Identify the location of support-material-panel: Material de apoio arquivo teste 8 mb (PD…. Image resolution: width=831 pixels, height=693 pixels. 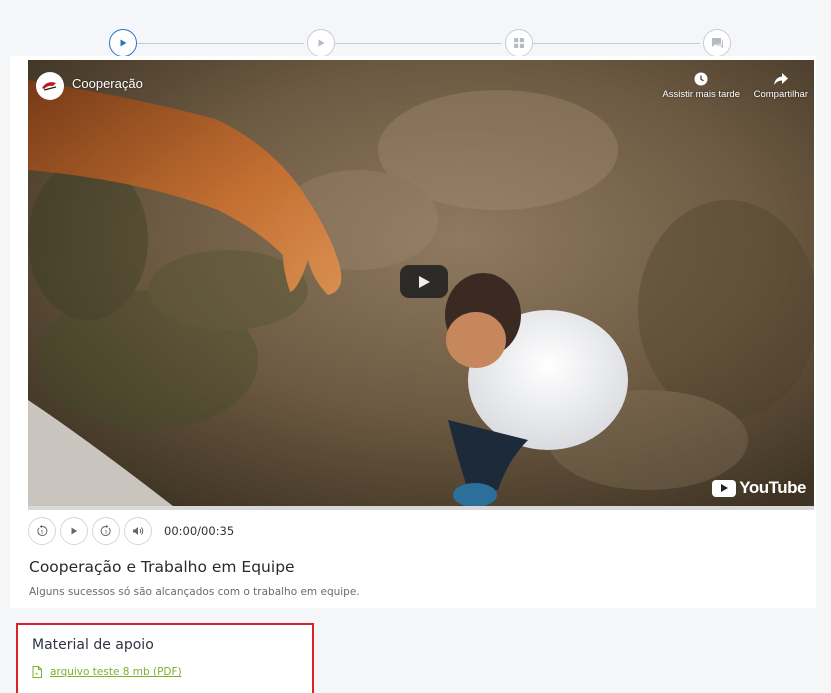
(165, 658).